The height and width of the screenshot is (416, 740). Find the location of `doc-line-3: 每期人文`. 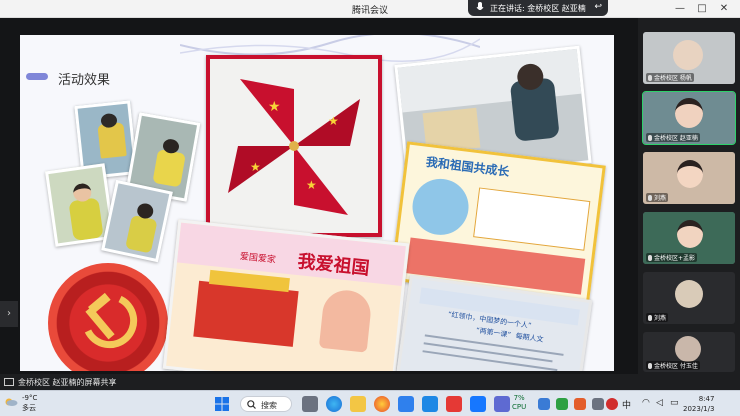

doc-line-3: 每期人文 is located at coordinates (529, 338).